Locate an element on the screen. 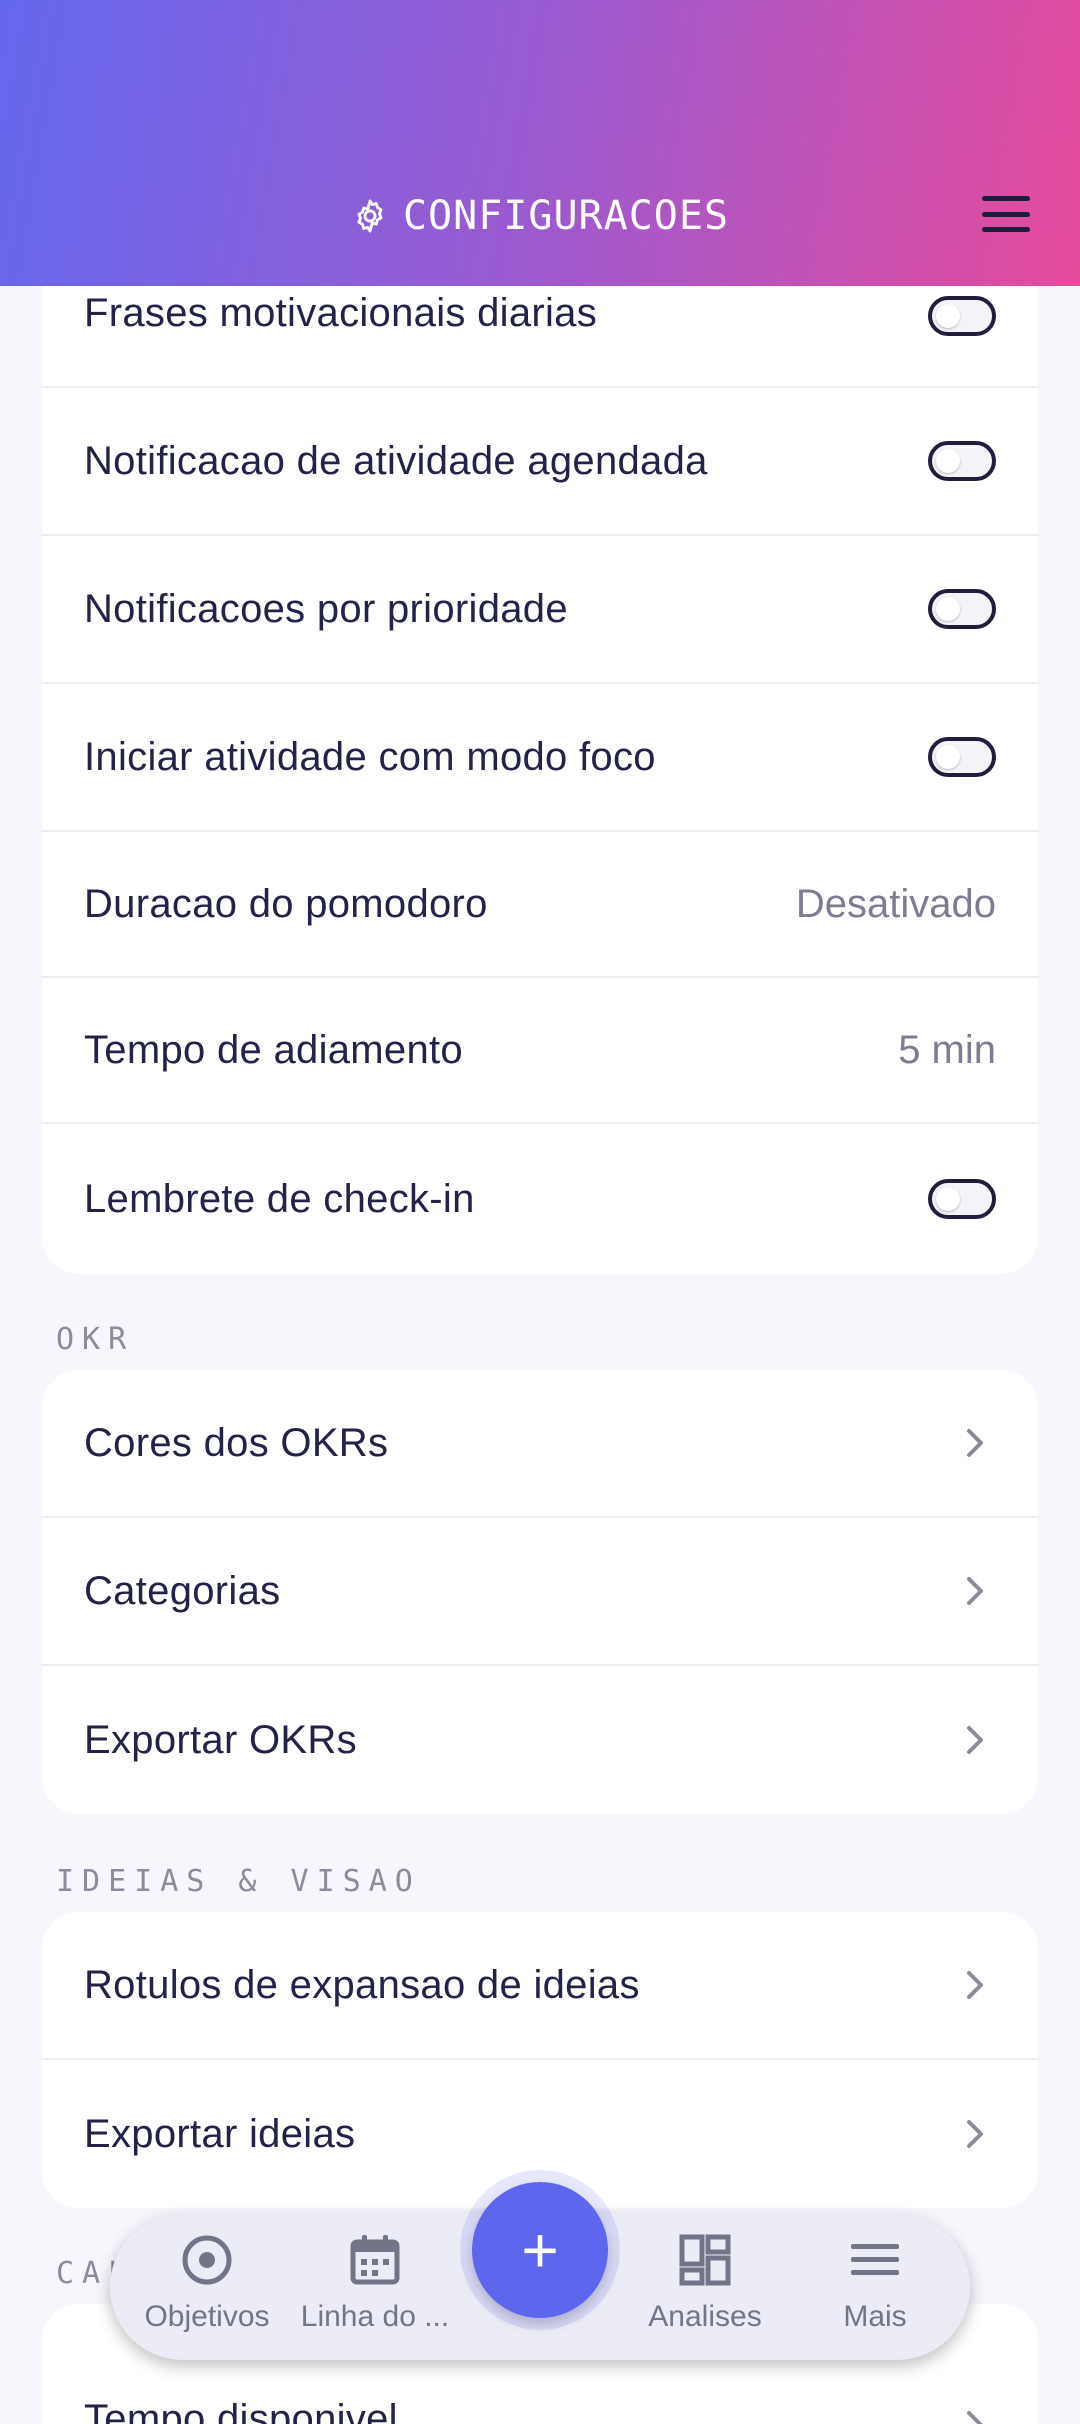 Image resolution: width=1080 pixels, height=2424 pixels. add-fab-button: + is located at coordinates (540, 2250).